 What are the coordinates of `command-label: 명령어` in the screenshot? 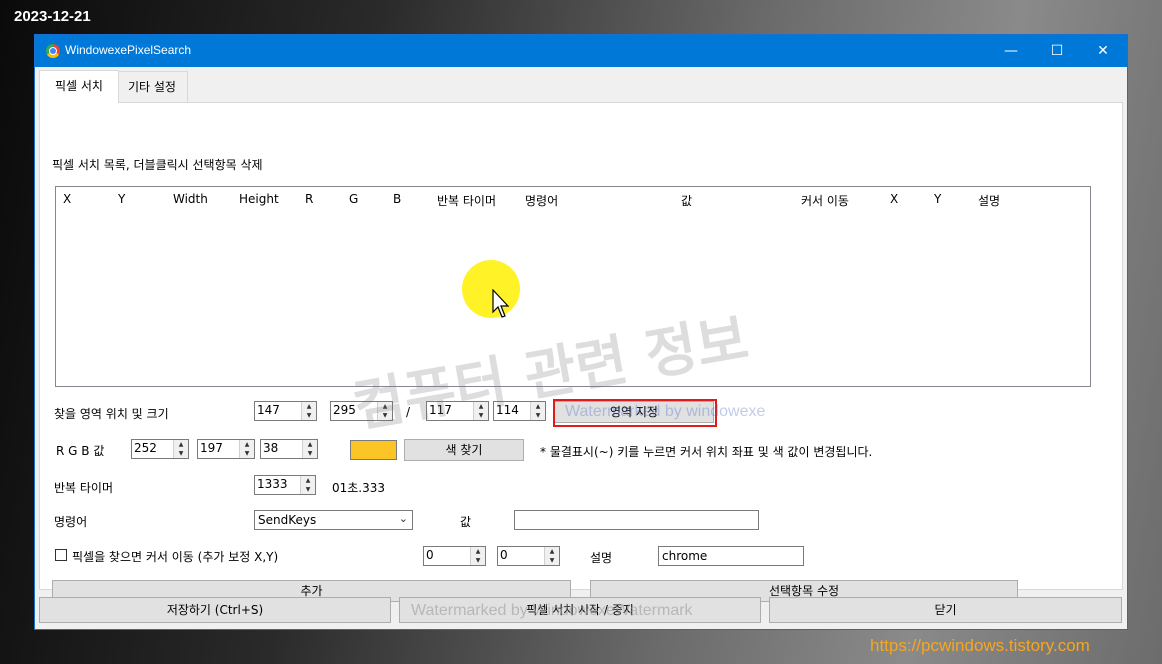 It's located at (71, 522).